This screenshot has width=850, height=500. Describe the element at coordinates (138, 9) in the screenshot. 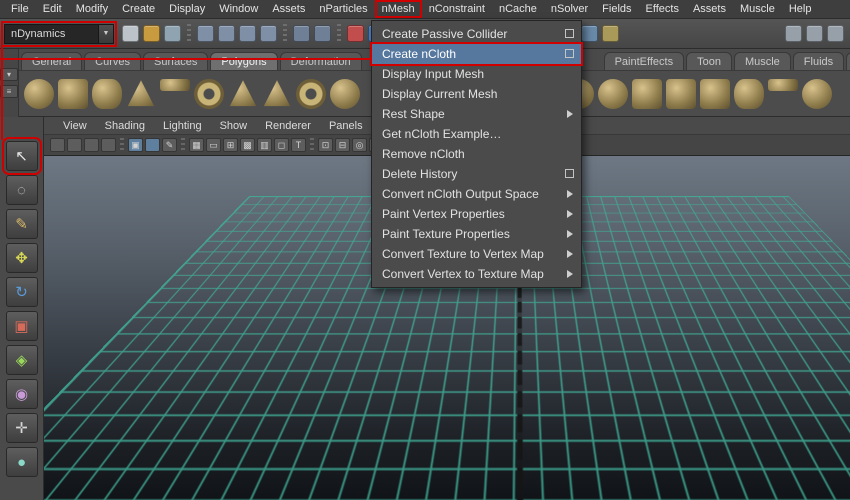

I see `menubar-item-create: Create` at that location.